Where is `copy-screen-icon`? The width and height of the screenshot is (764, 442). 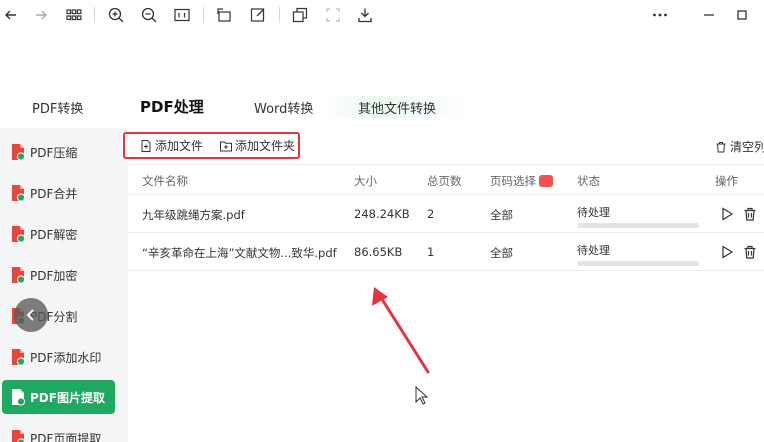 copy-screen-icon is located at coordinates (300, 15).